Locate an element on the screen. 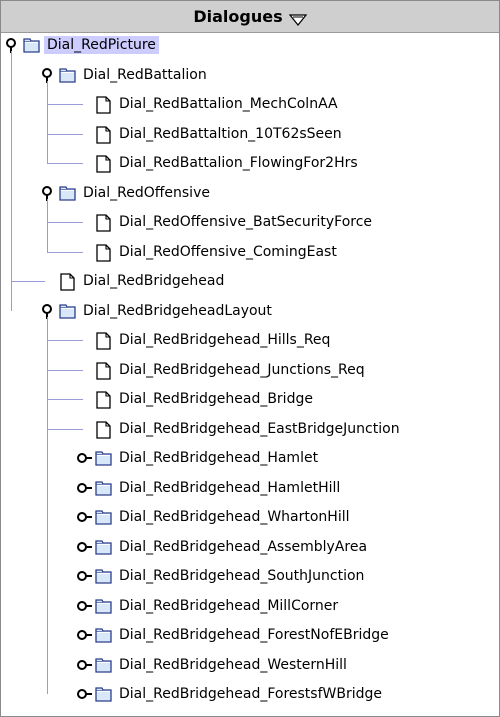  tree-folder-node: Dial_RedBridgehead_AssemblyArea is located at coordinates (223, 547).